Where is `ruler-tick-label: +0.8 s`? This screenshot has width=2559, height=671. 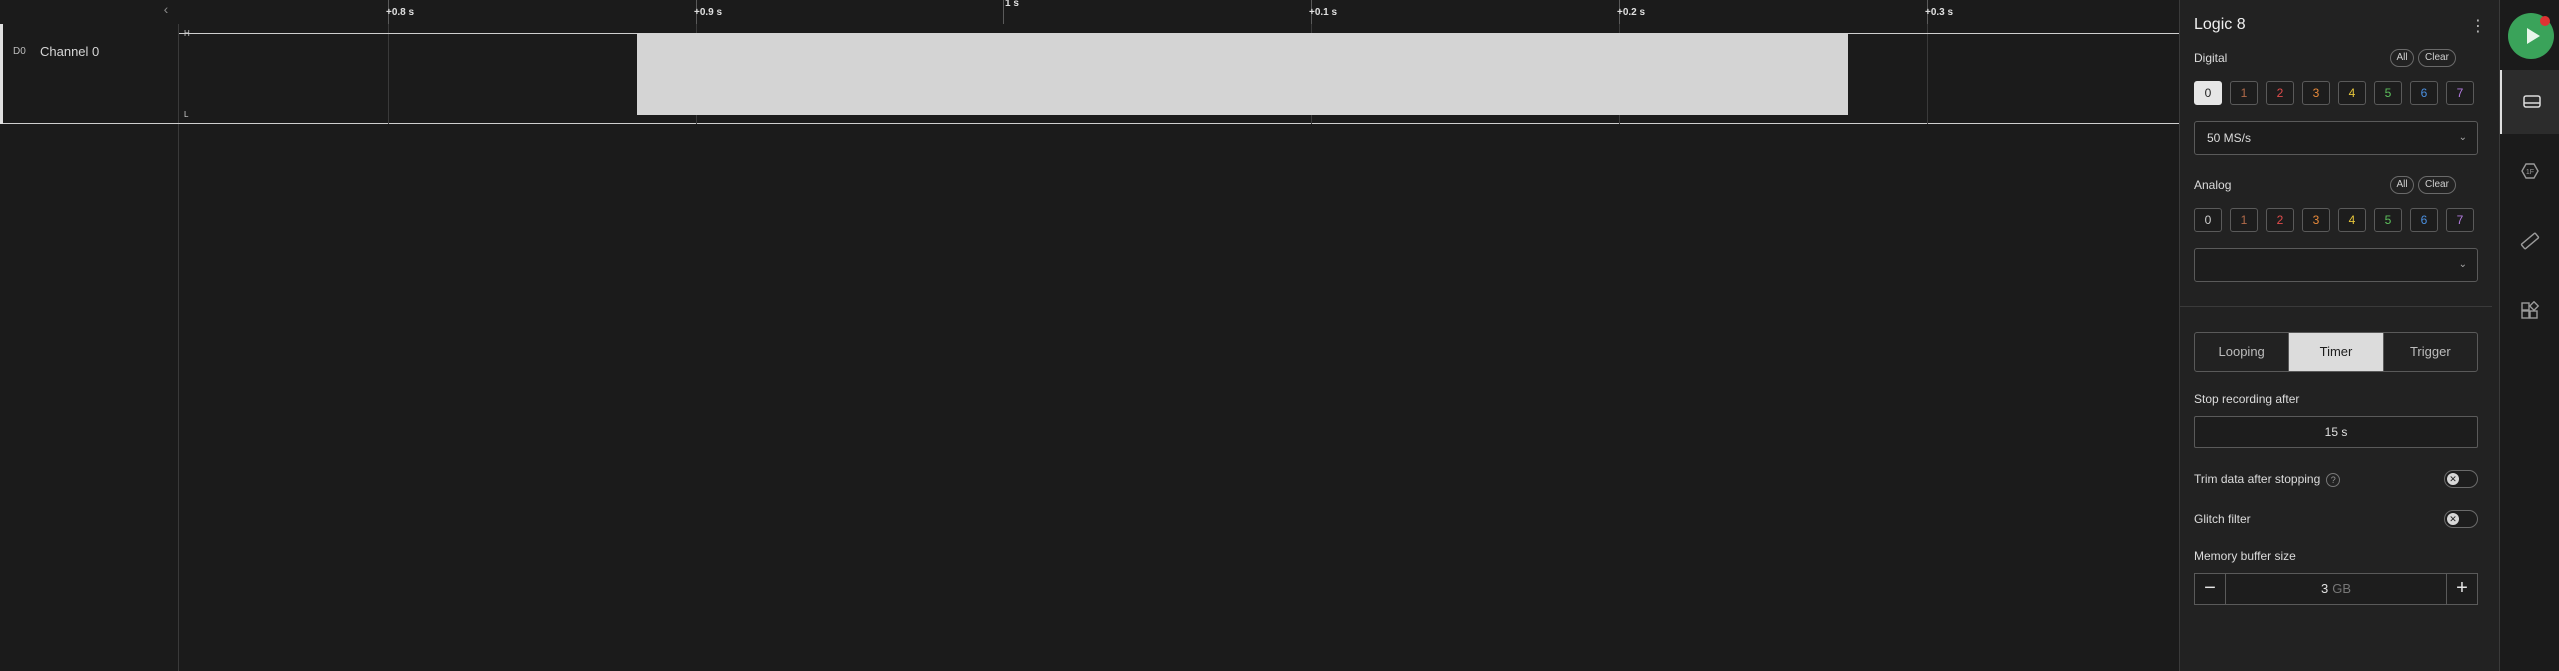 ruler-tick-label: +0.8 s is located at coordinates (400, 12).